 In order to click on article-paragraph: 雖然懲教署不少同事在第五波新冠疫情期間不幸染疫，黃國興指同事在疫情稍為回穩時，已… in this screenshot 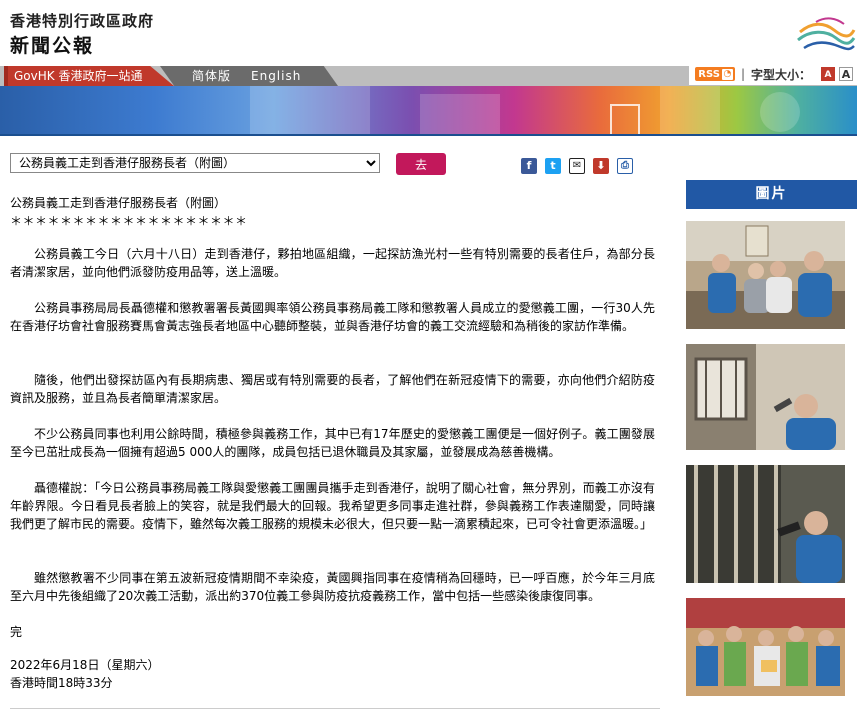, I will do `click(332, 587)`.